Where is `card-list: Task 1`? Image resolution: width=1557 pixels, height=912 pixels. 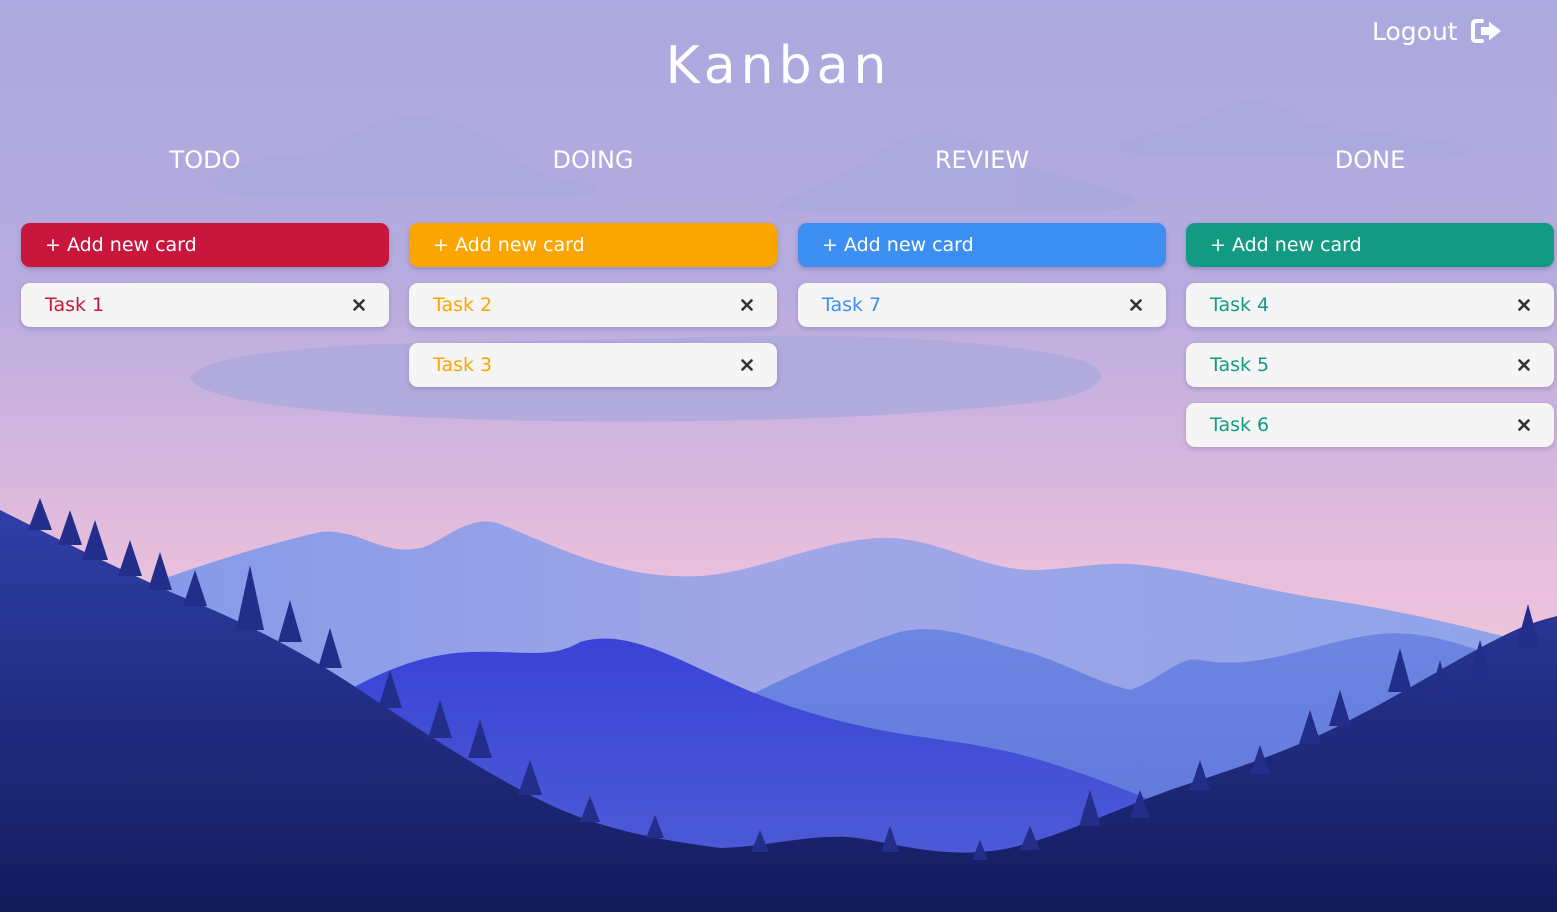 card-list: Task 1 is located at coordinates (205, 313).